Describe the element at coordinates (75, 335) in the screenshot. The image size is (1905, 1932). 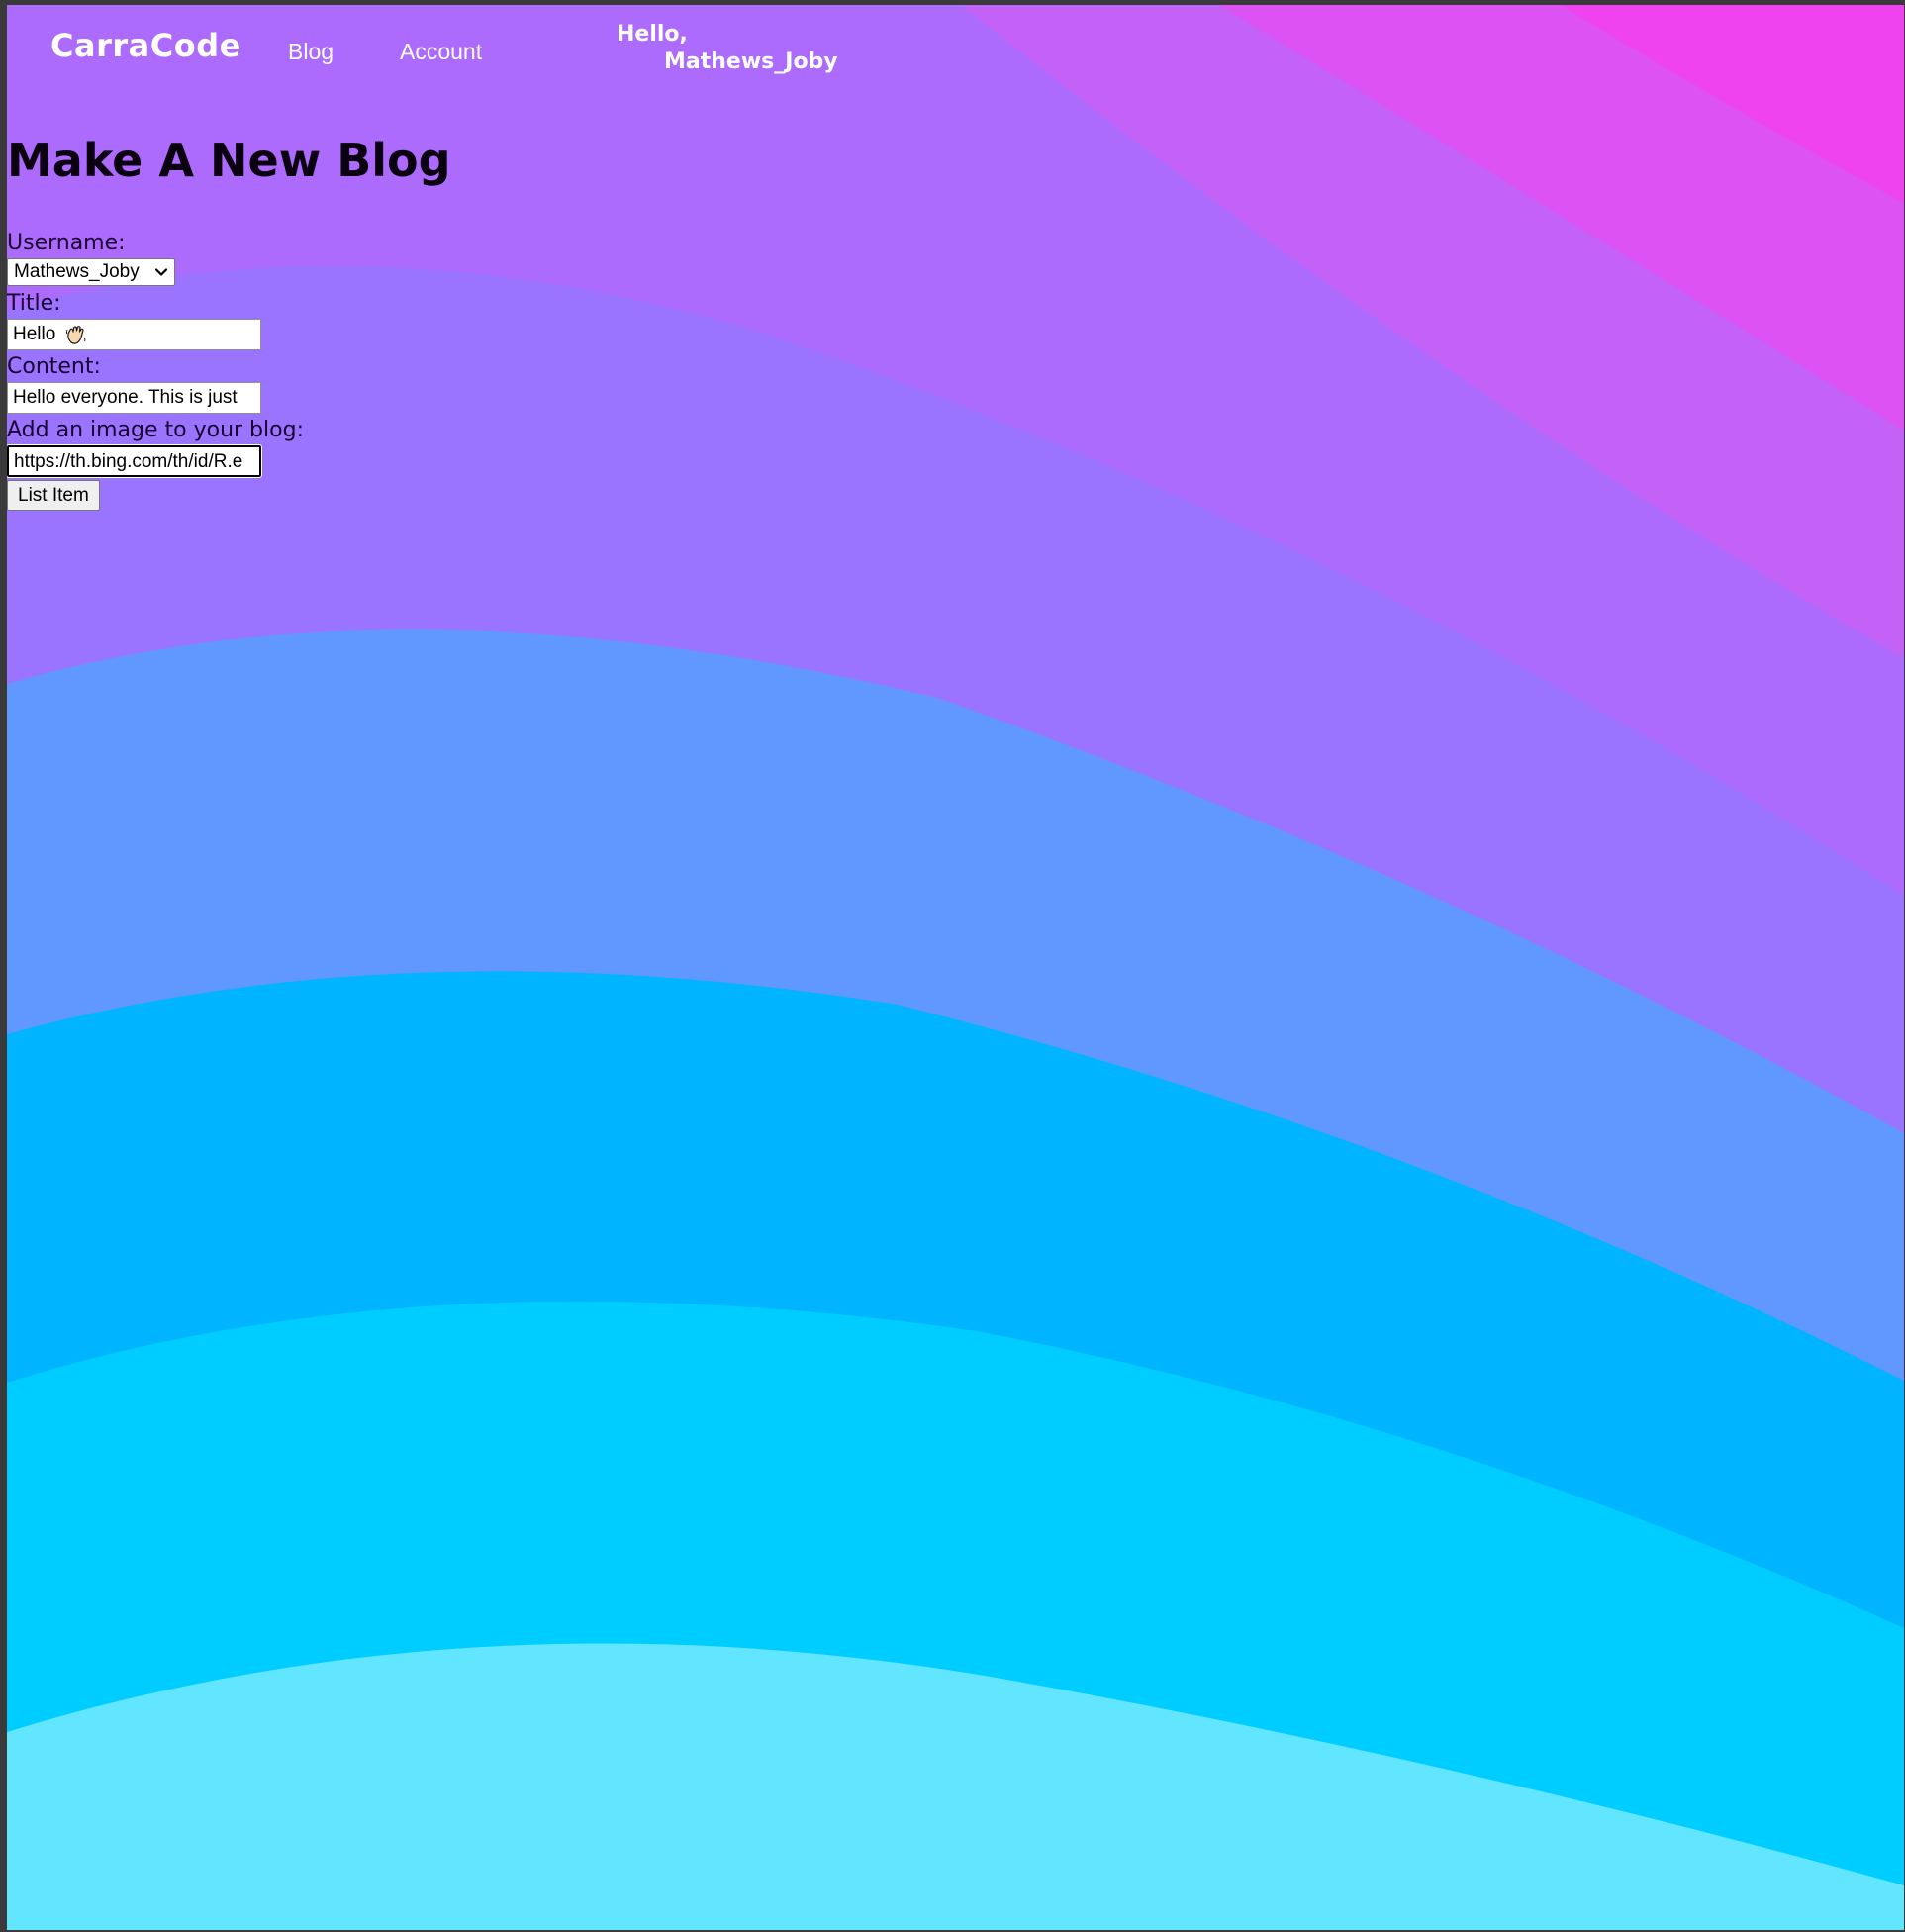
I see `waving-hand-icon` at that location.